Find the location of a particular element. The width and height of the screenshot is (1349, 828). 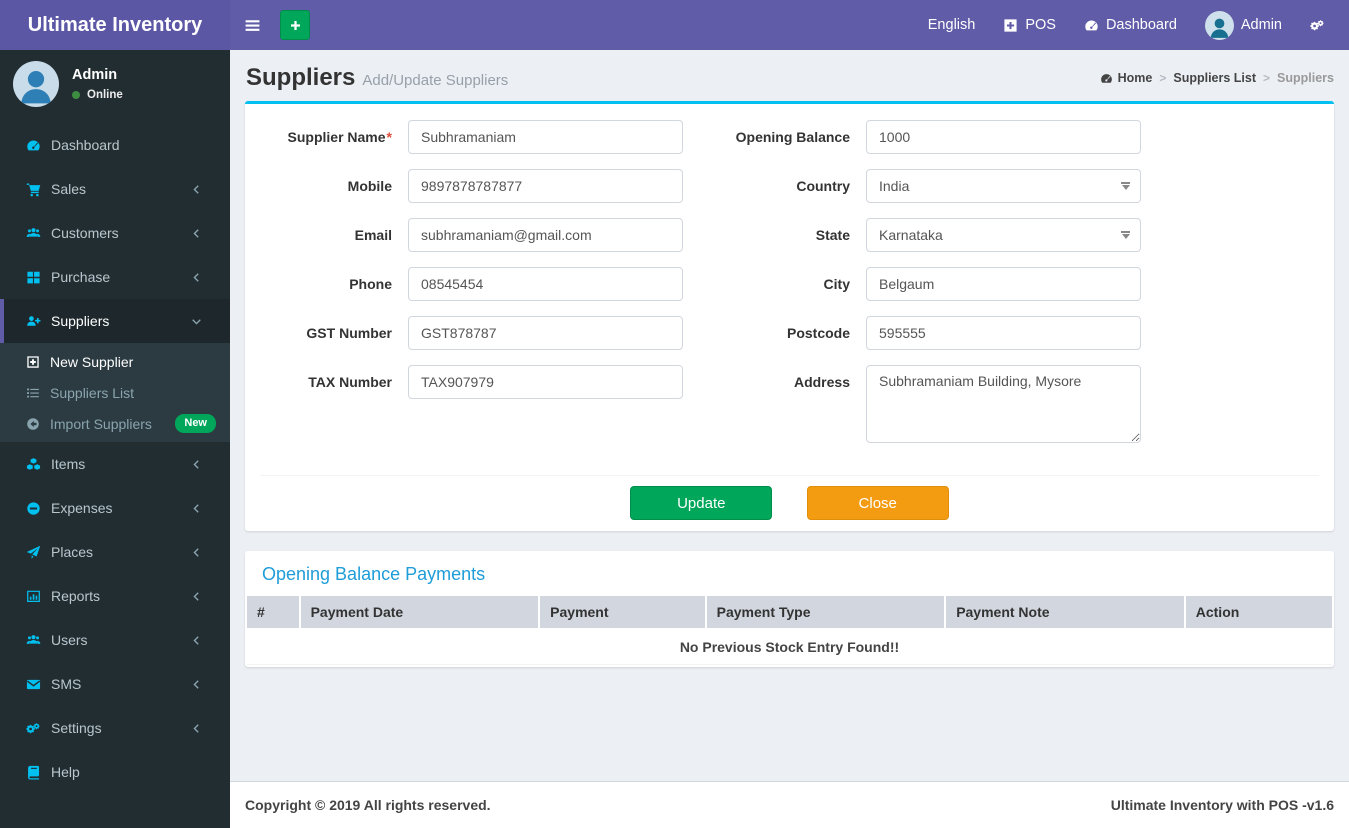

quick-add is located at coordinates (295, 25).